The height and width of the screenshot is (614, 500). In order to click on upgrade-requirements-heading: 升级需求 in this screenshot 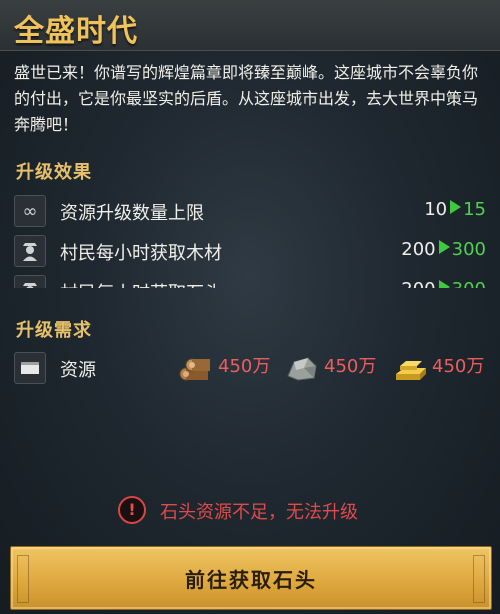, I will do `click(54, 330)`.